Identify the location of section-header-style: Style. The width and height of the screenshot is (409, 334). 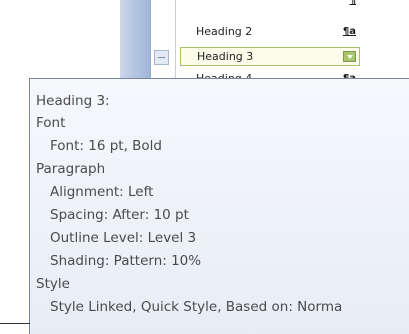
(53, 284).